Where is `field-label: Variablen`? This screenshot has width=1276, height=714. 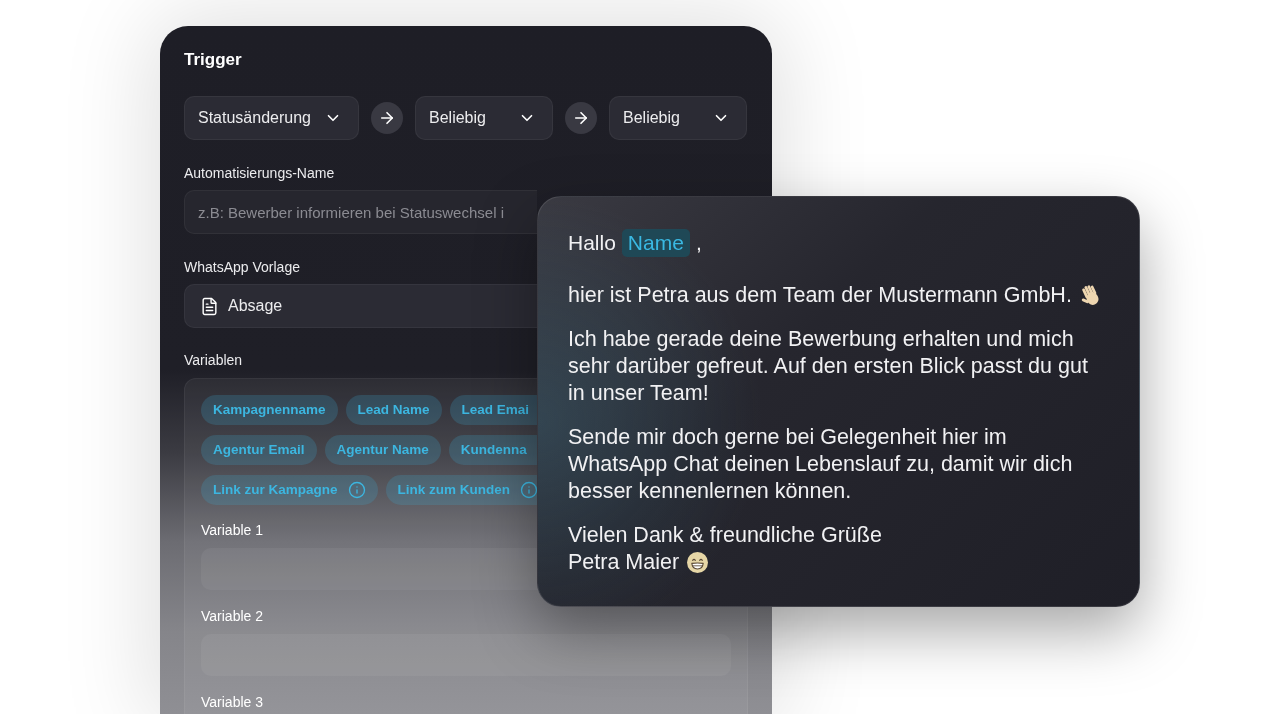
field-label: Variablen is located at coordinates (213, 360).